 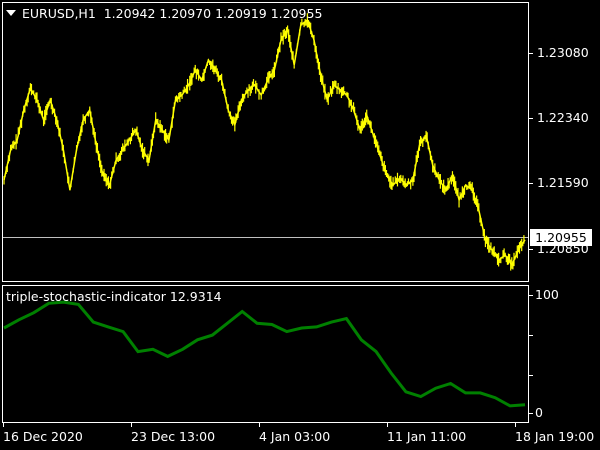 What do you see at coordinates (561, 237) in the screenshot?
I see `current-price-label: 1.20955` at bounding box center [561, 237].